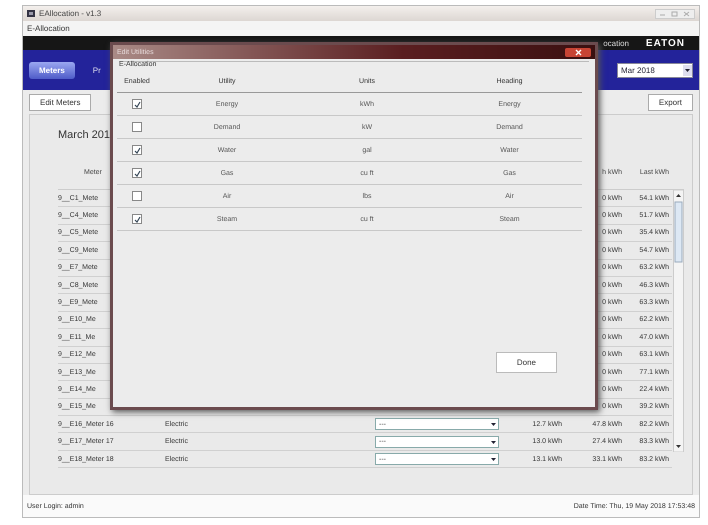  I want to click on app-icon, so click(31, 13).